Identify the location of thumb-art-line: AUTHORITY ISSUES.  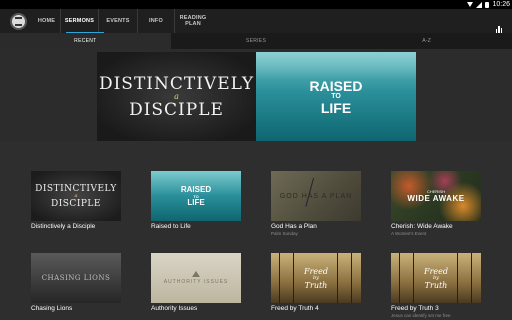
(196, 282).